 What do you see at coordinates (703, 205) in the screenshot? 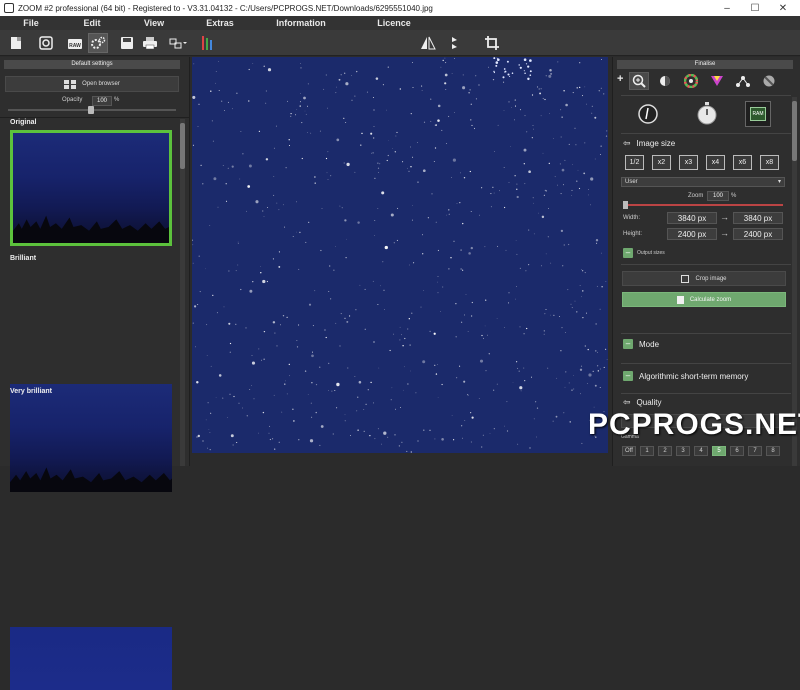
I see `zoom-slider-track` at bounding box center [703, 205].